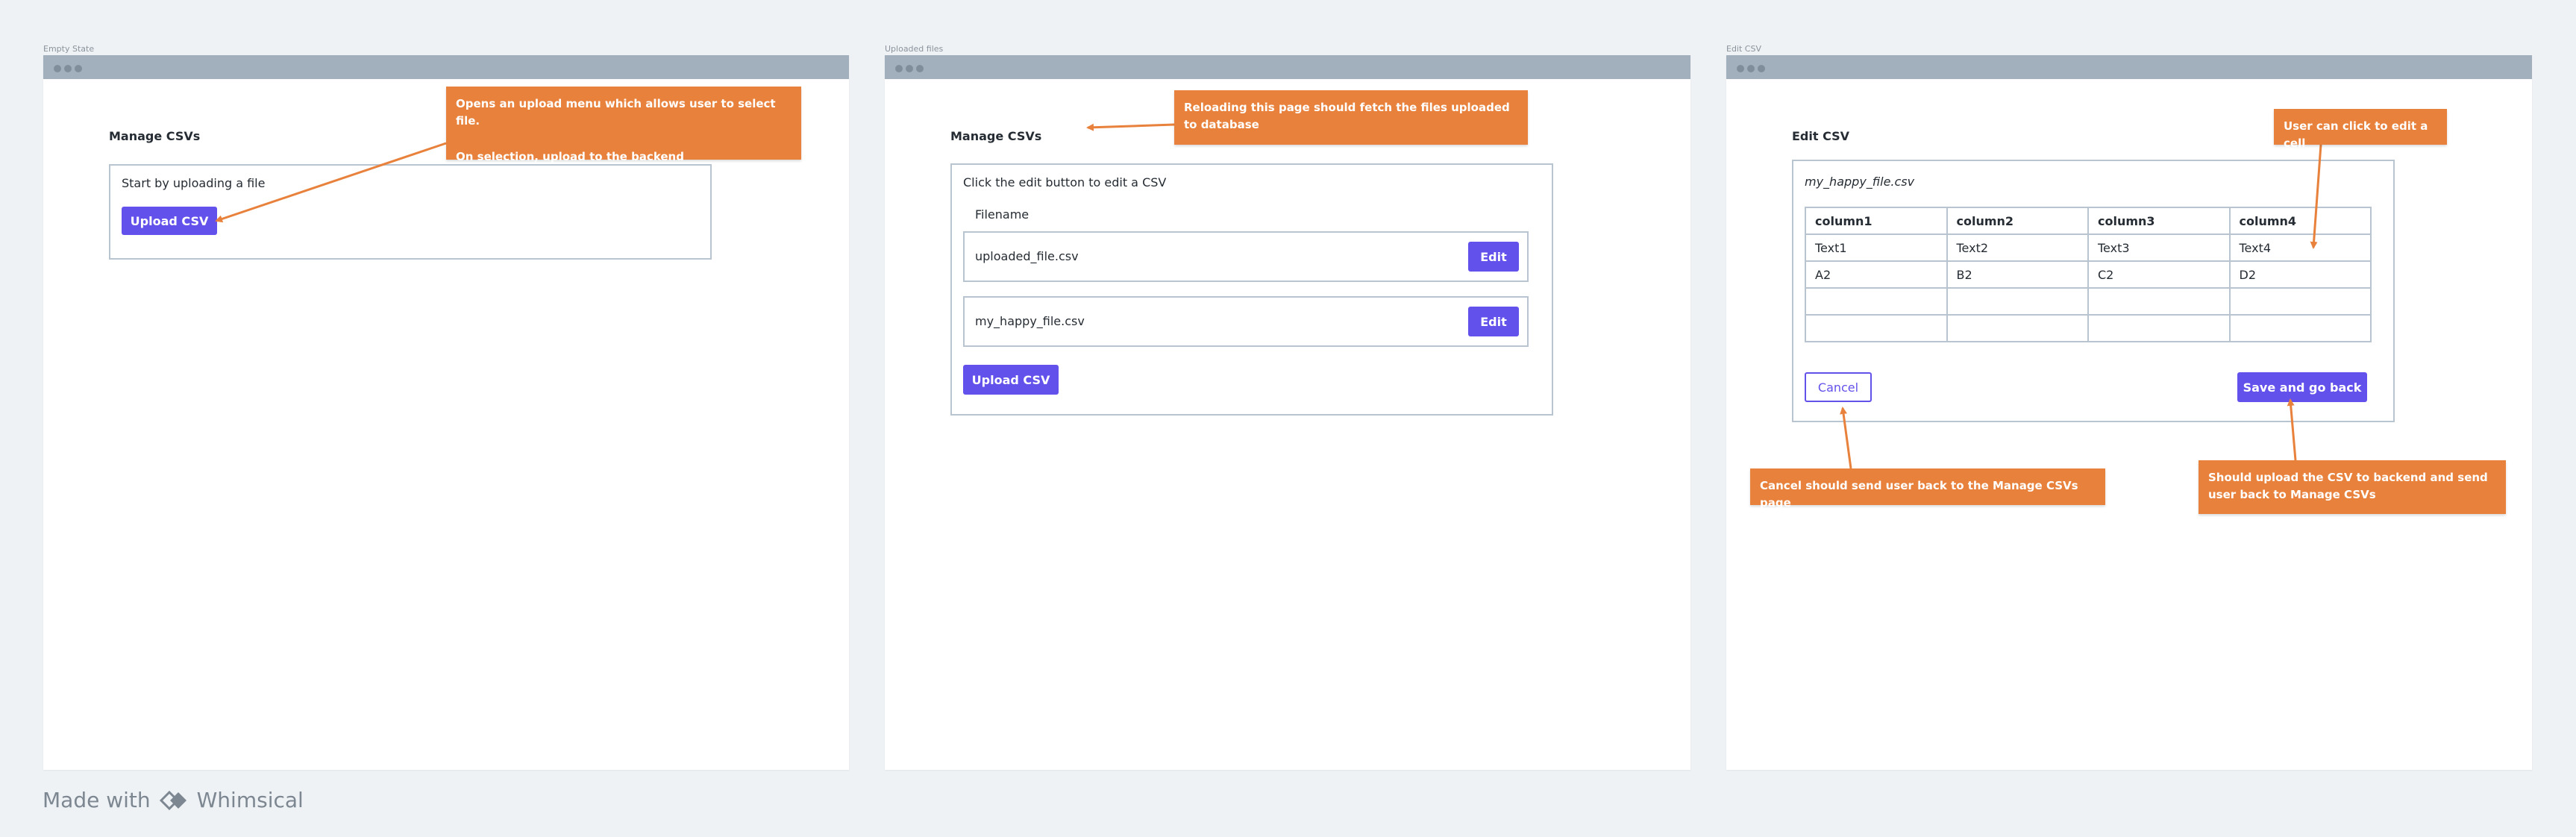  I want to click on arrow-to-save-button, so click(2292, 429).